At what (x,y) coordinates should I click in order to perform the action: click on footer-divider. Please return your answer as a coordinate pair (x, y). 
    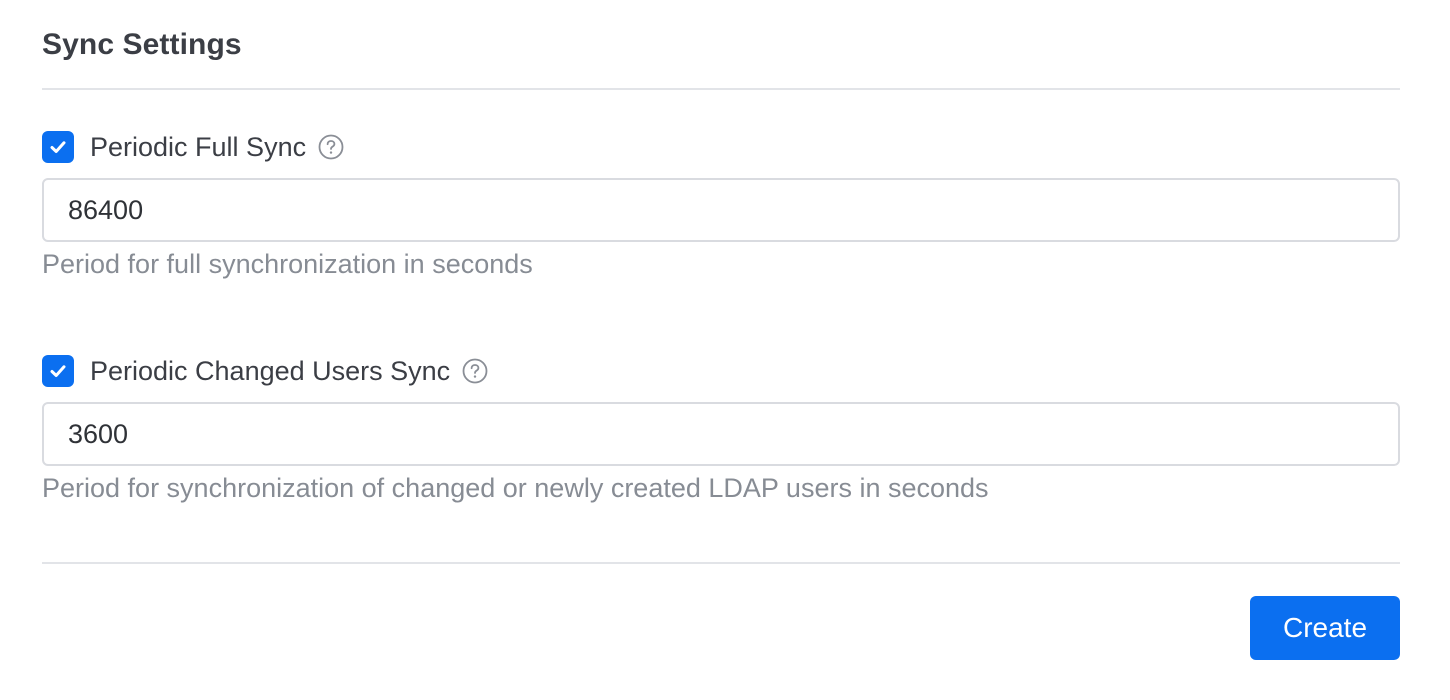
    Looking at the image, I should click on (721, 563).